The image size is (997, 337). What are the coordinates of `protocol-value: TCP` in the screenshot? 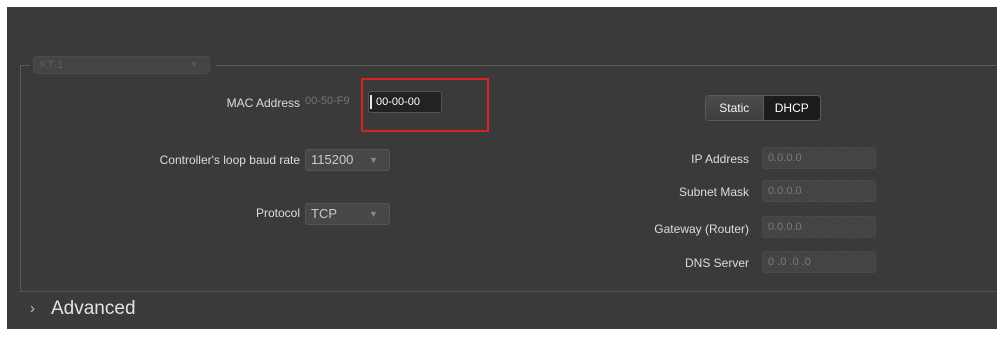 It's located at (324, 213).